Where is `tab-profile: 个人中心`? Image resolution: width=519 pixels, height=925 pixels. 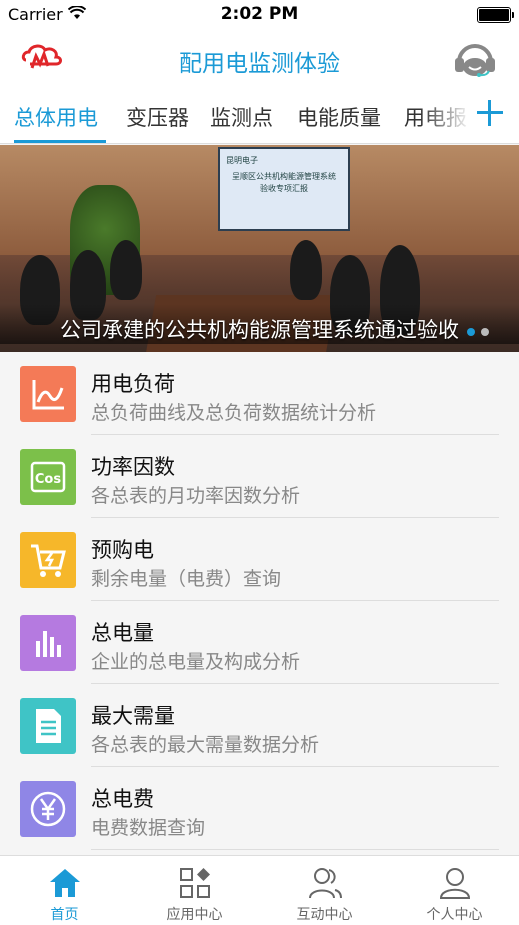
tab-profile: 个人中心 is located at coordinates (454, 890).